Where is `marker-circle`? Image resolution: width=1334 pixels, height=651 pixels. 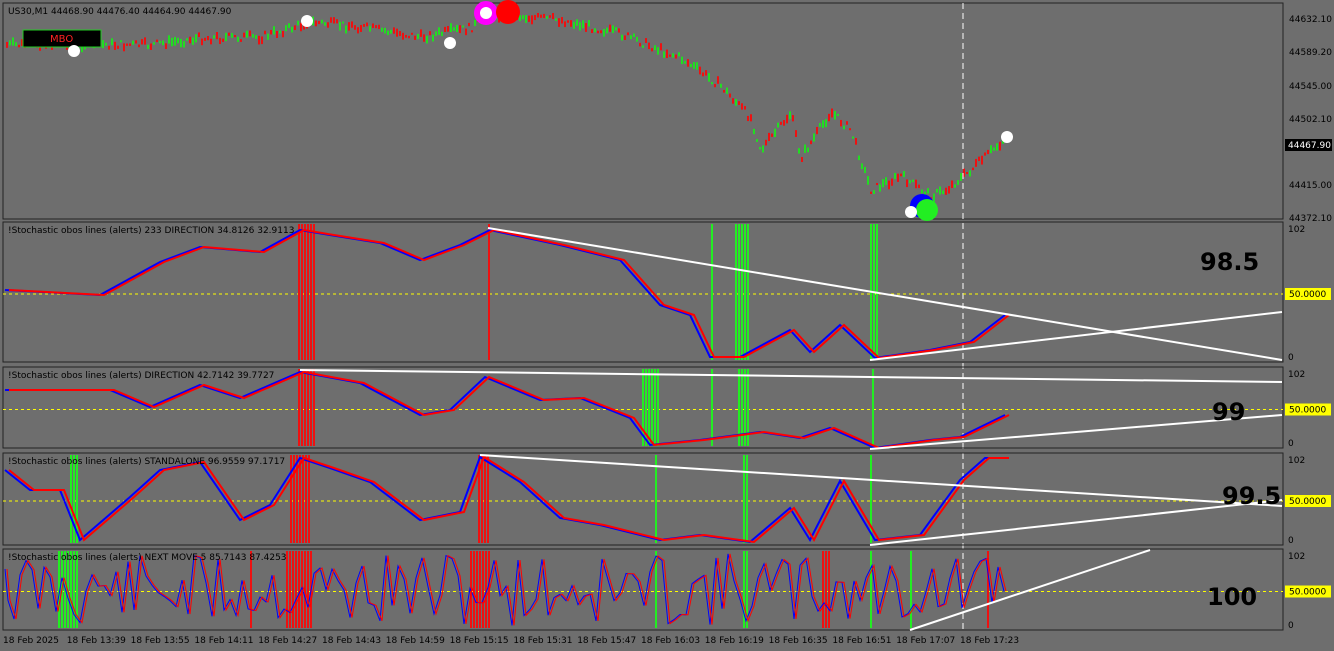 marker-circle is located at coordinates (450, 43).